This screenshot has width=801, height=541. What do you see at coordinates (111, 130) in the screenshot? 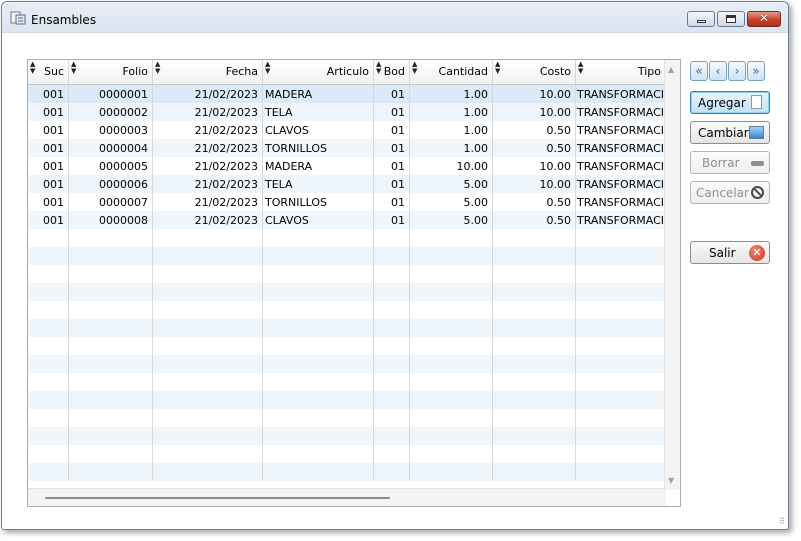
I see `cell-folio: 0000003` at bounding box center [111, 130].